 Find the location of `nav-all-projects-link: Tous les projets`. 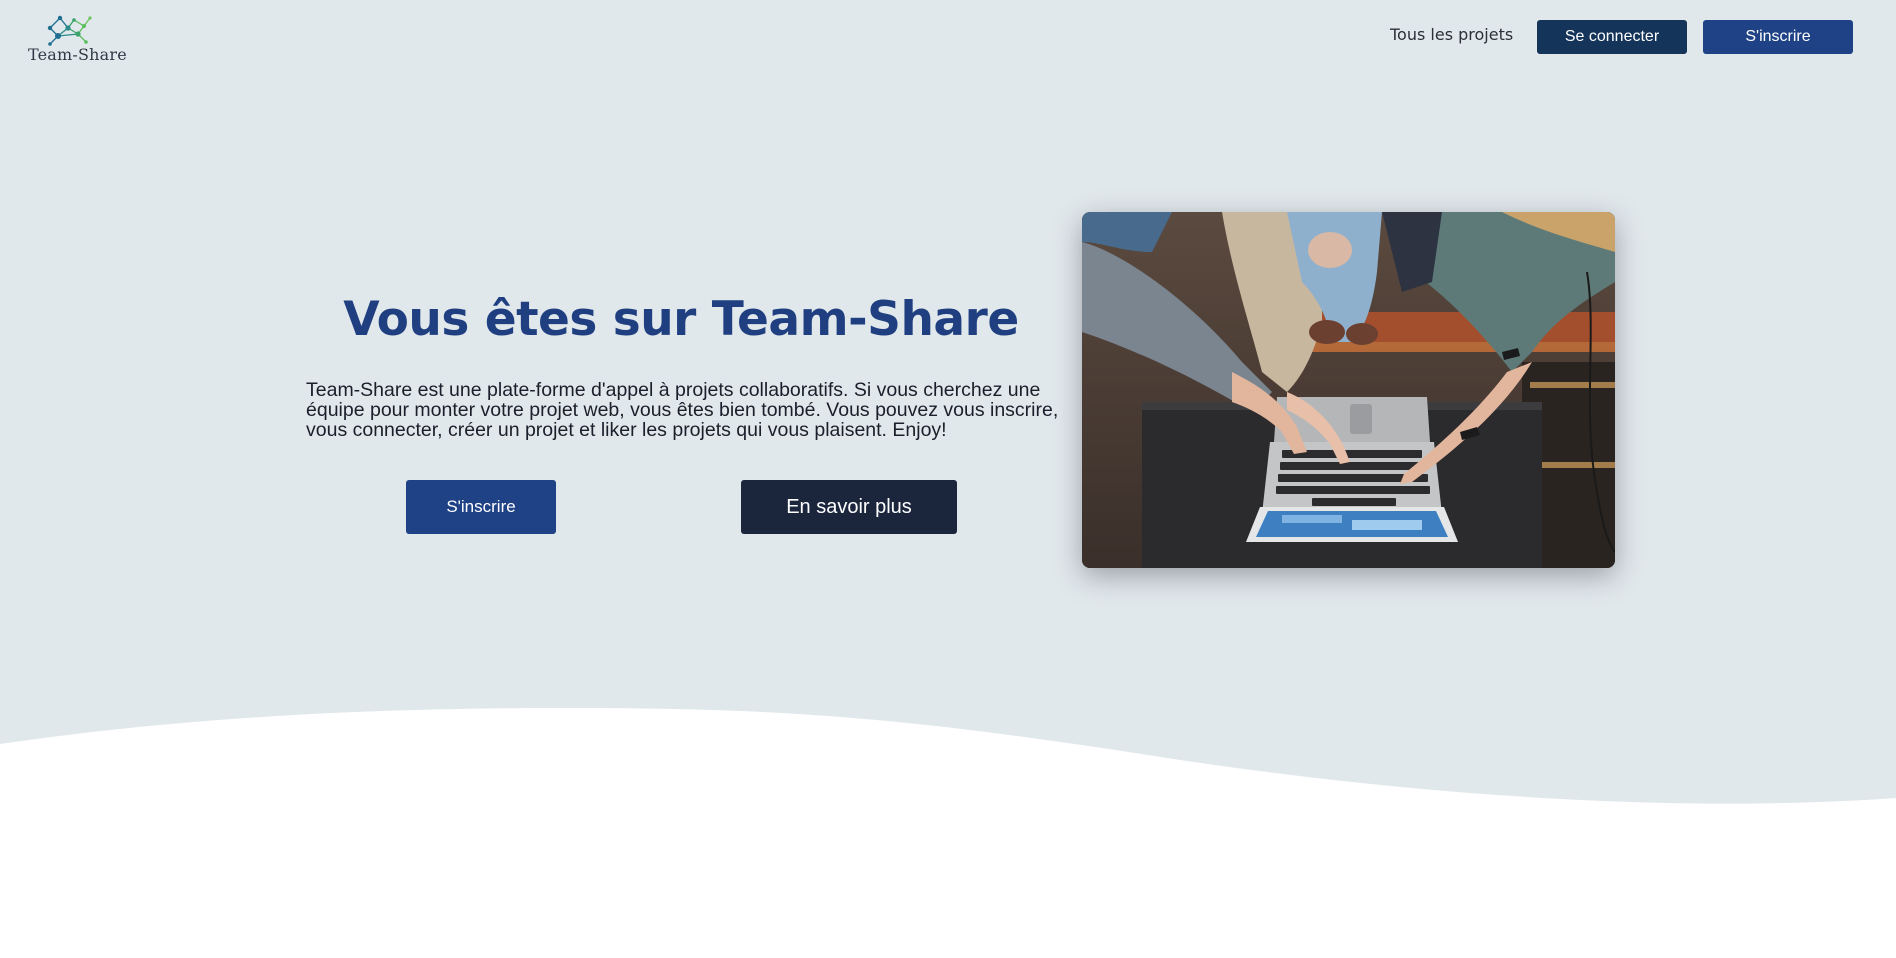

nav-all-projects-link: Tous les projets is located at coordinates (1451, 34).